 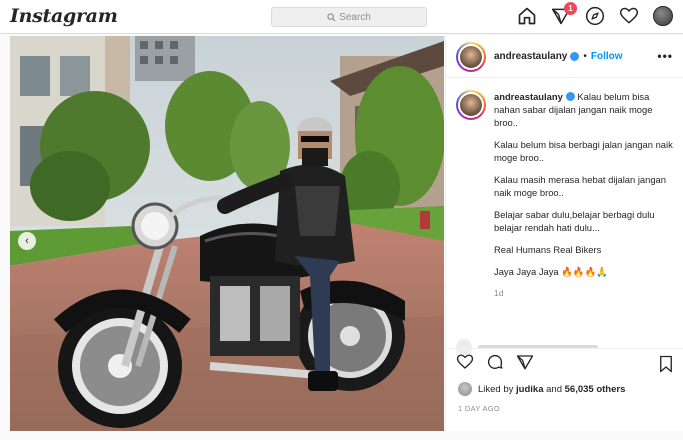 What do you see at coordinates (465, 364) in the screenshot?
I see `like-heart-icon` at bounding box center [465, 364].